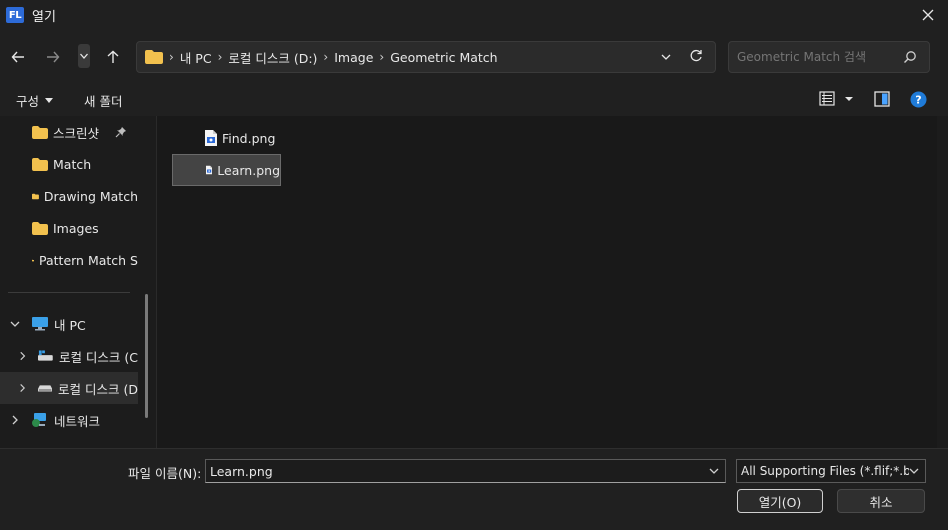 The image size is (948, 530). Describe the element at coordinates (443, 57) in the screenshot. I see `breadcrumb-item: Geometric Match` at that location.